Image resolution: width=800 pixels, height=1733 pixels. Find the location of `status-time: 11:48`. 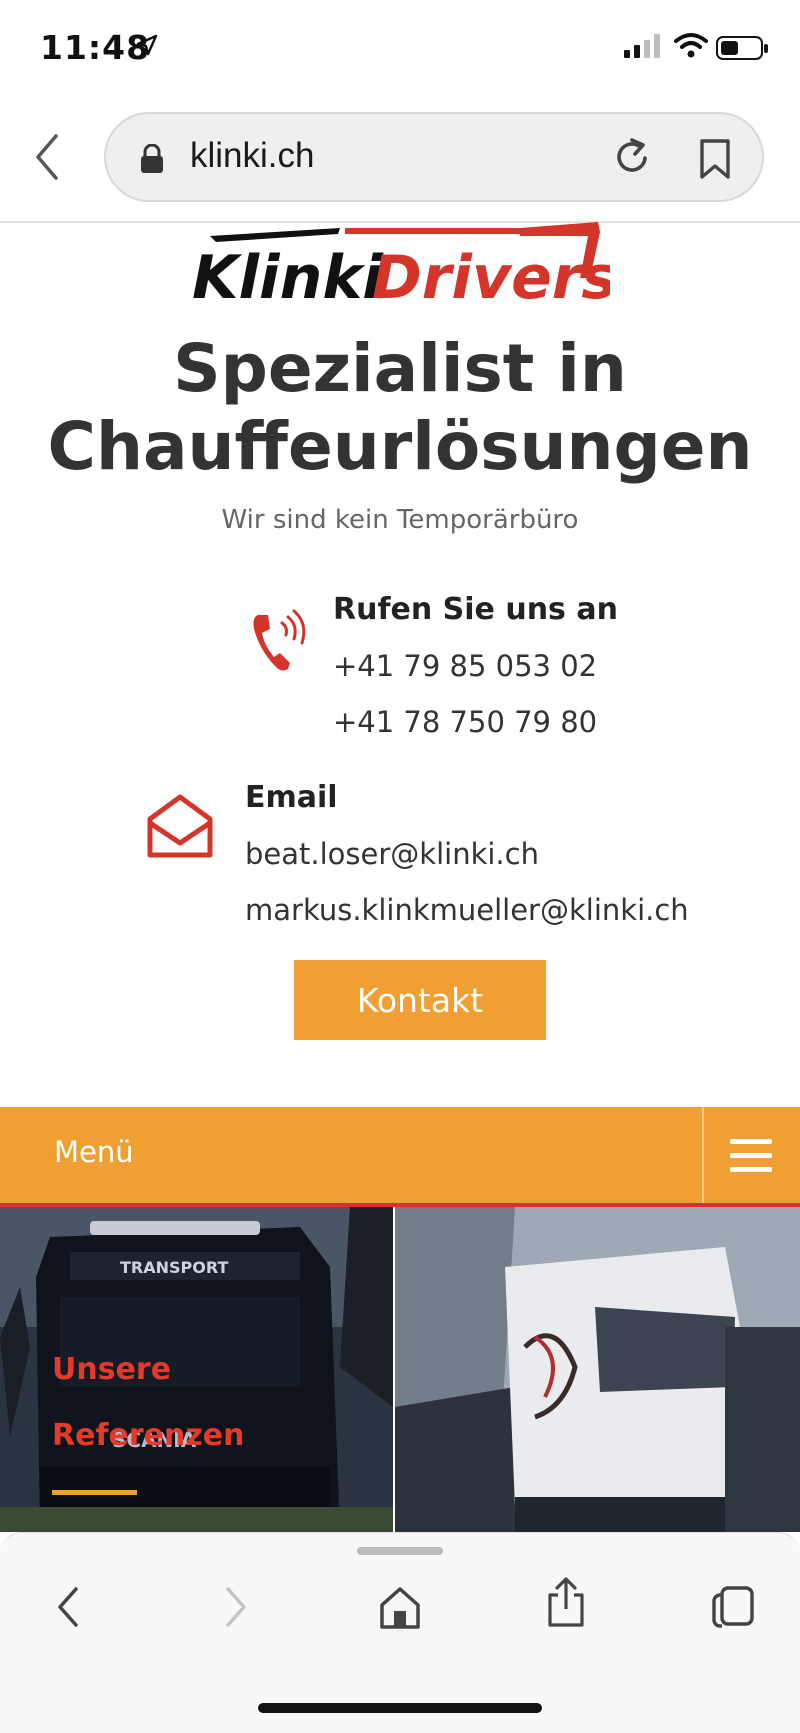

status-time: 11:48 is located at coordinates (95, 47).